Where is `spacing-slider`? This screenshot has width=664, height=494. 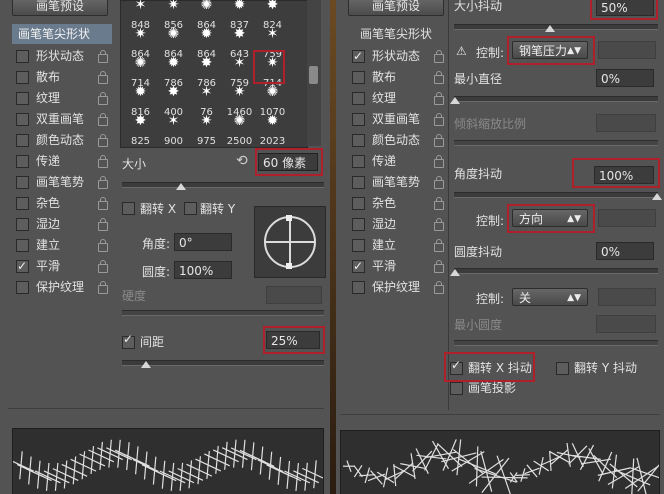 spacing-slider is located at coordinates (223, 363).